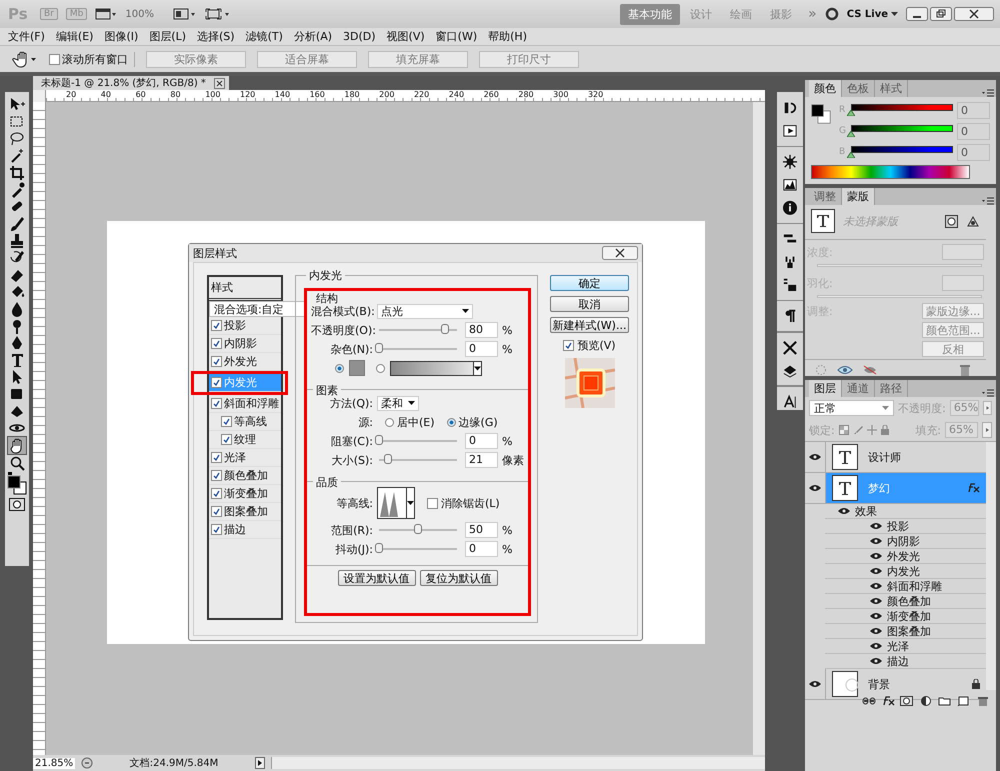 The width and height of the screenshot is (1000, 771). Describe the element at coordinates (973, 221) in the screenshot. I see `vector-mask-icon` at that location.